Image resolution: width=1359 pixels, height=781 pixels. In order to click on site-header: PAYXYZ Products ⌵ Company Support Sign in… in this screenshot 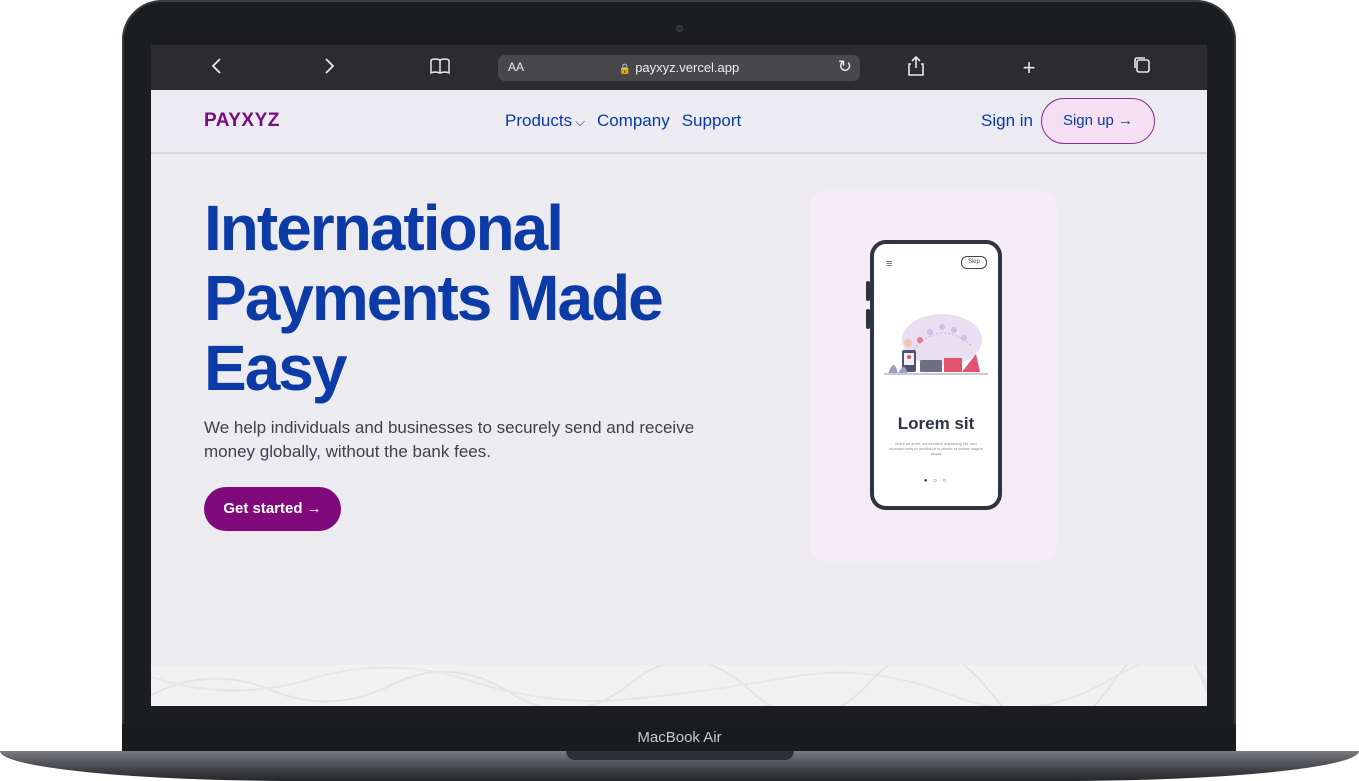, I will do `click(679, 122)`.